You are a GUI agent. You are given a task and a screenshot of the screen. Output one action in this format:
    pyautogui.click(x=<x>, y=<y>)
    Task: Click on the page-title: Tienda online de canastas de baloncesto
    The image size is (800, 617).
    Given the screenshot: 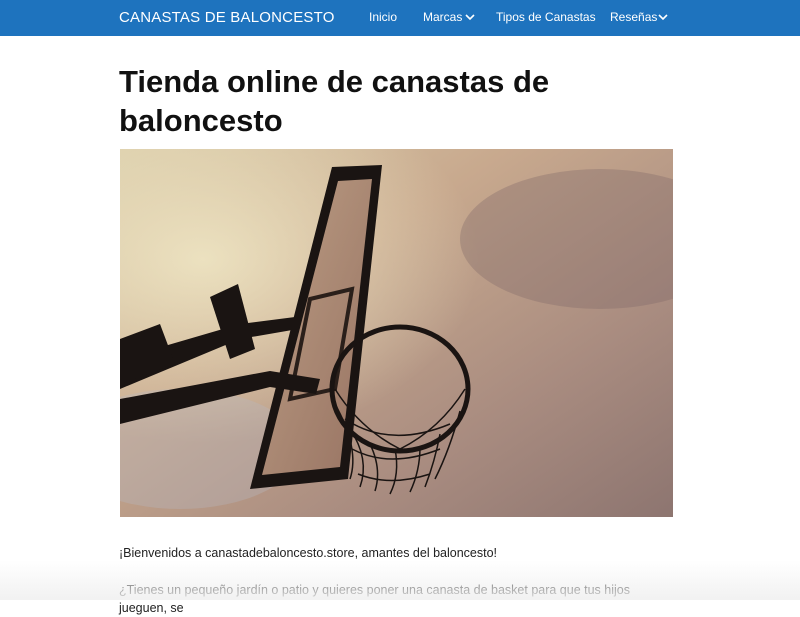 What is the action you would take?
    pyautogui.click(x=334, y=101)
    